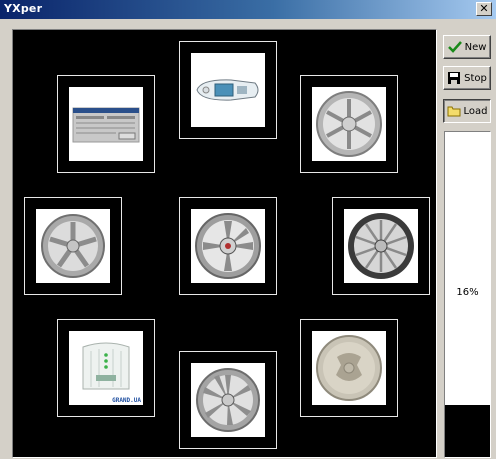 The width and height of the screenshot is (496, 459). What do you see at coordinates (248, 9) in the screenshot?
I see `title-bar: YXper ✕` at bounding box center [248, 9].